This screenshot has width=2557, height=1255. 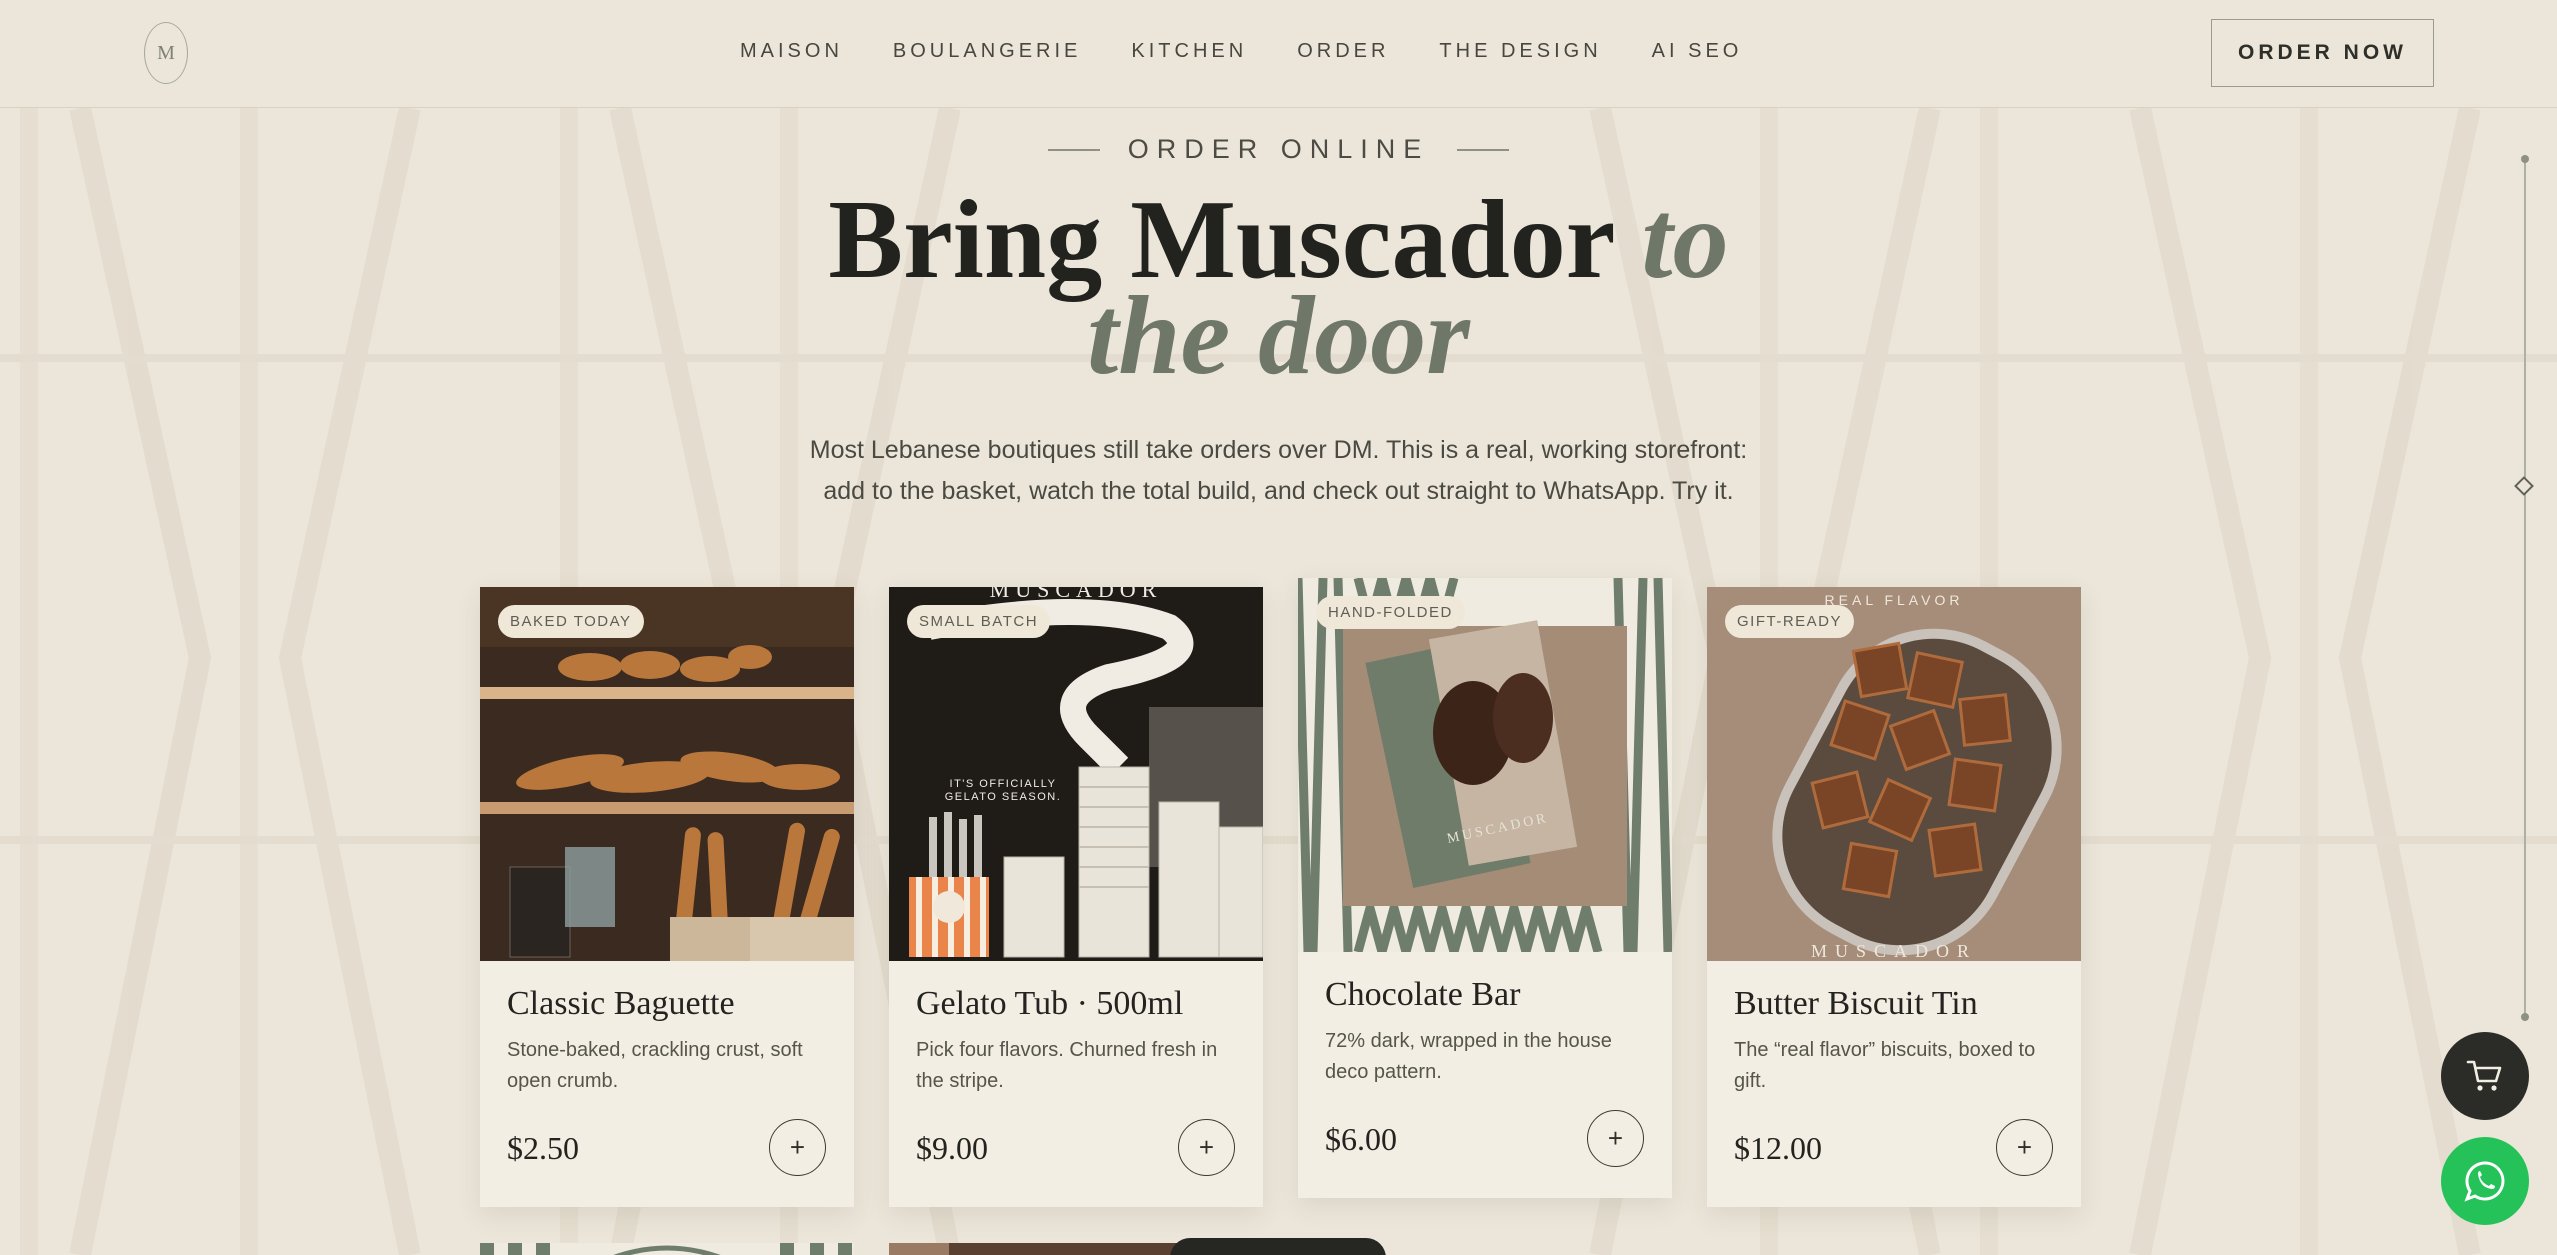 What do you see at coordinates (1050, 1003) in the screenshot?
I see `product-title: Gelato Tub · 500ml` at bounding box center [1050, 1003].